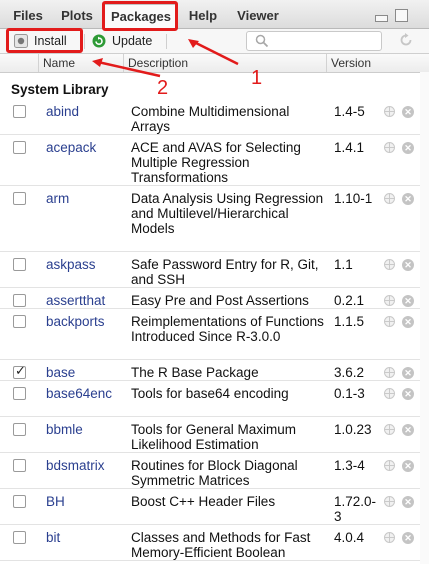 The width and height of the screenshot is (429, 564). I want to click on arrow-to-packages-tab, so click(216, 53).